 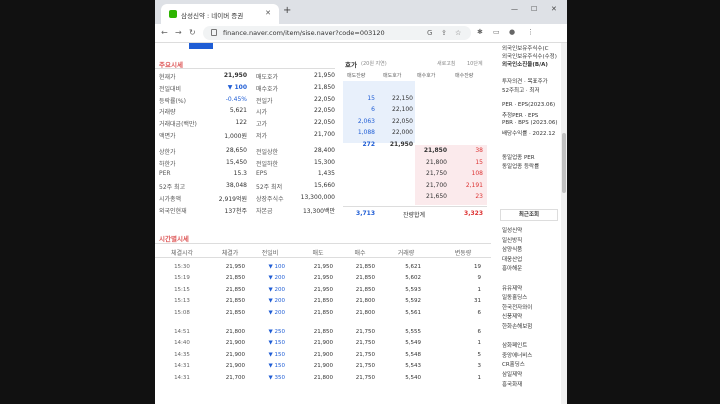 What do you see at coordinates (512, 259) in the screenshot?
I see `recent-stock-link: 대웅산업` at bounding box center [512, 259].